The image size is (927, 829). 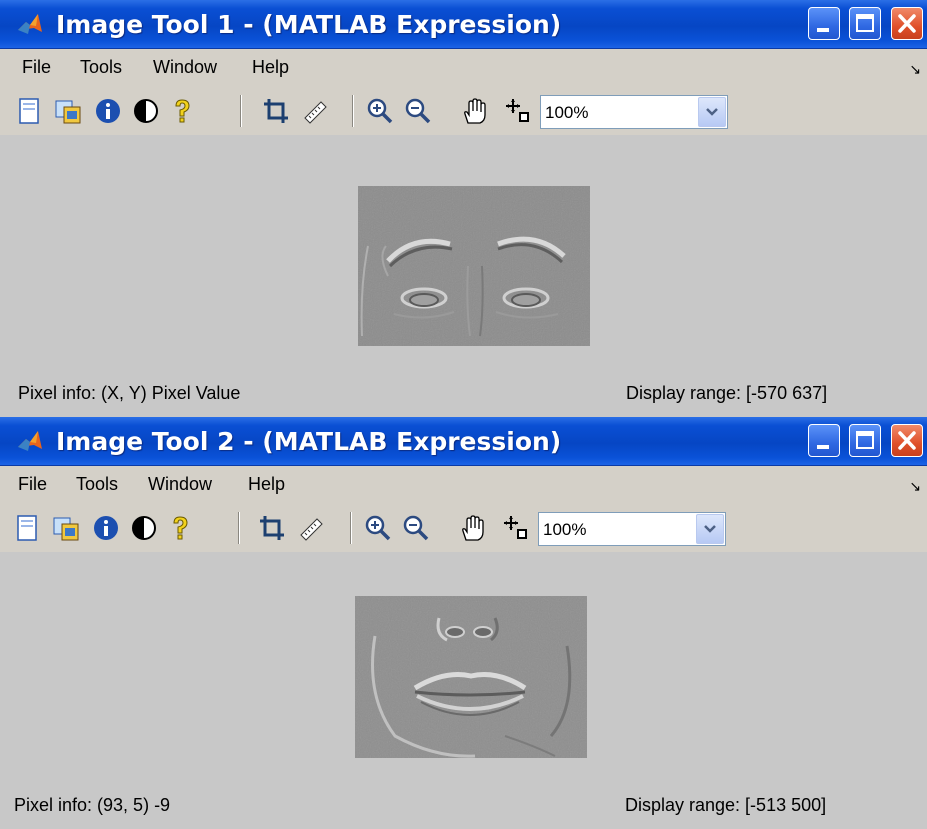 I want to click on display-range-text: Display range: [-570 637], so click(x=727, y=393).